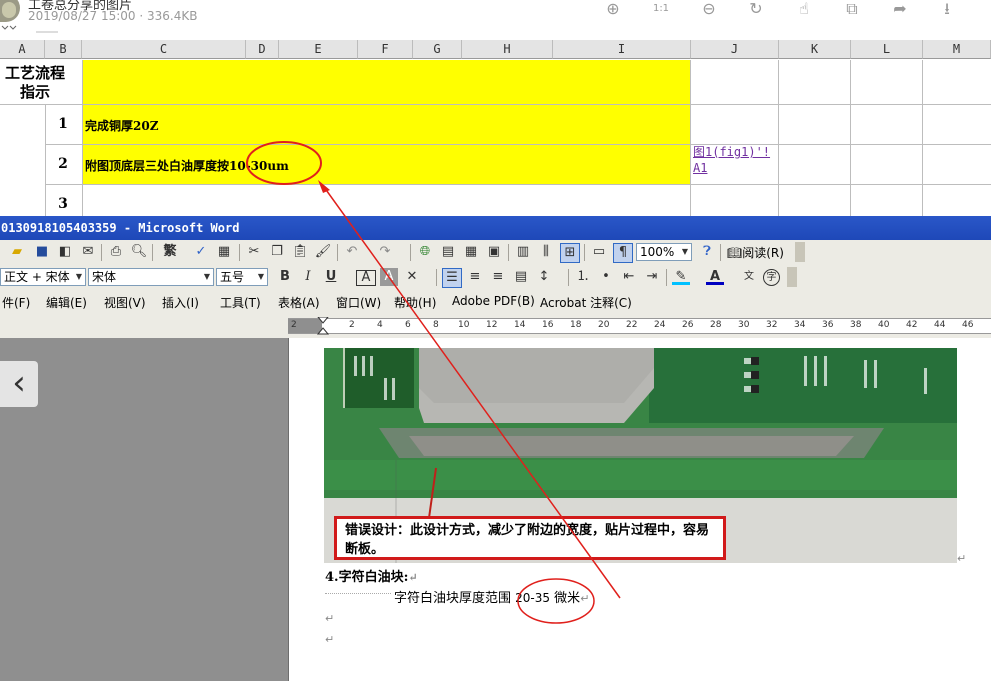 Image resolution: width=991 pixels, height=681 pixels. What do you see at coordinates (284, 163) in the screenshot?
I see `highlight-ellipse-spreadsheet` at bounding box center [284, 163].